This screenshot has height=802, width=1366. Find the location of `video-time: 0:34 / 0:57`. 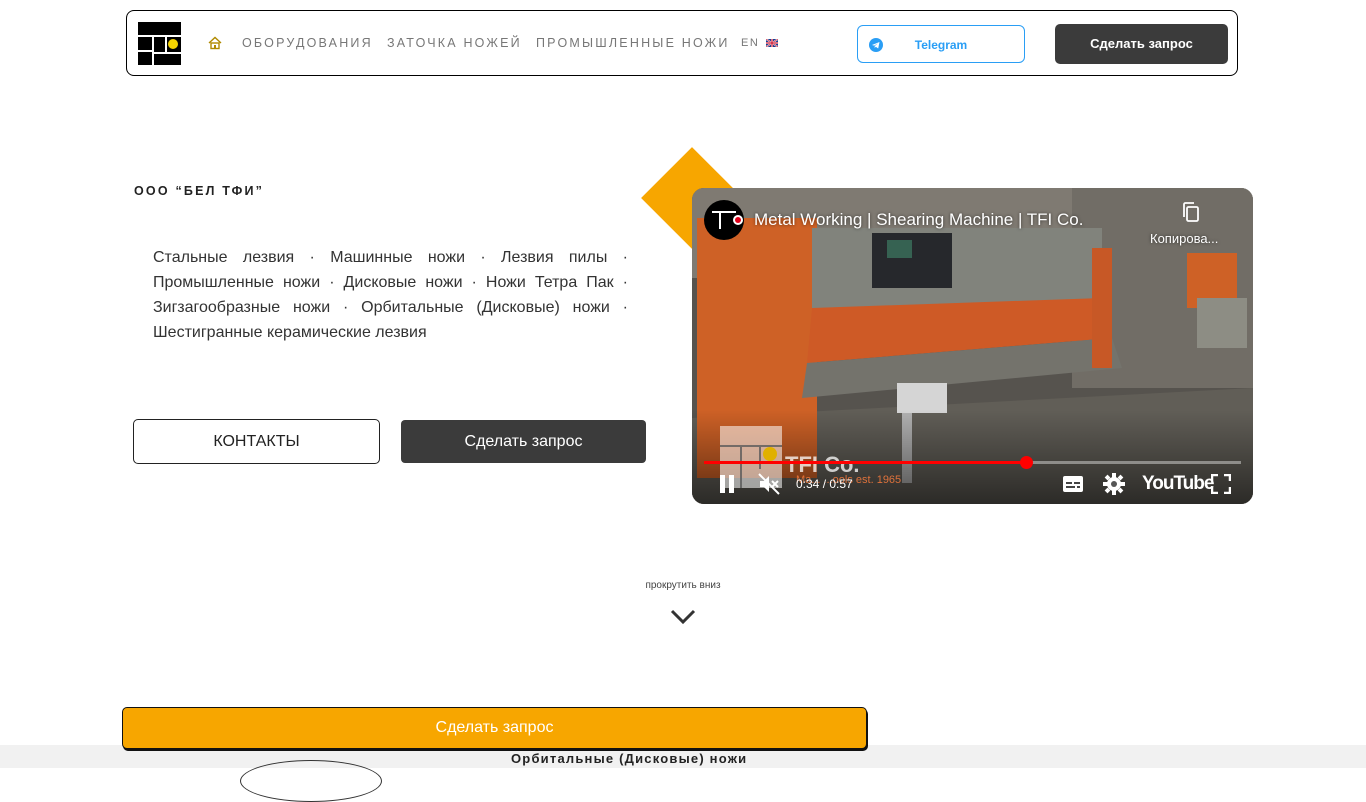

video-time: 0:34 / 0:57 is located at coordinates (824, 484).